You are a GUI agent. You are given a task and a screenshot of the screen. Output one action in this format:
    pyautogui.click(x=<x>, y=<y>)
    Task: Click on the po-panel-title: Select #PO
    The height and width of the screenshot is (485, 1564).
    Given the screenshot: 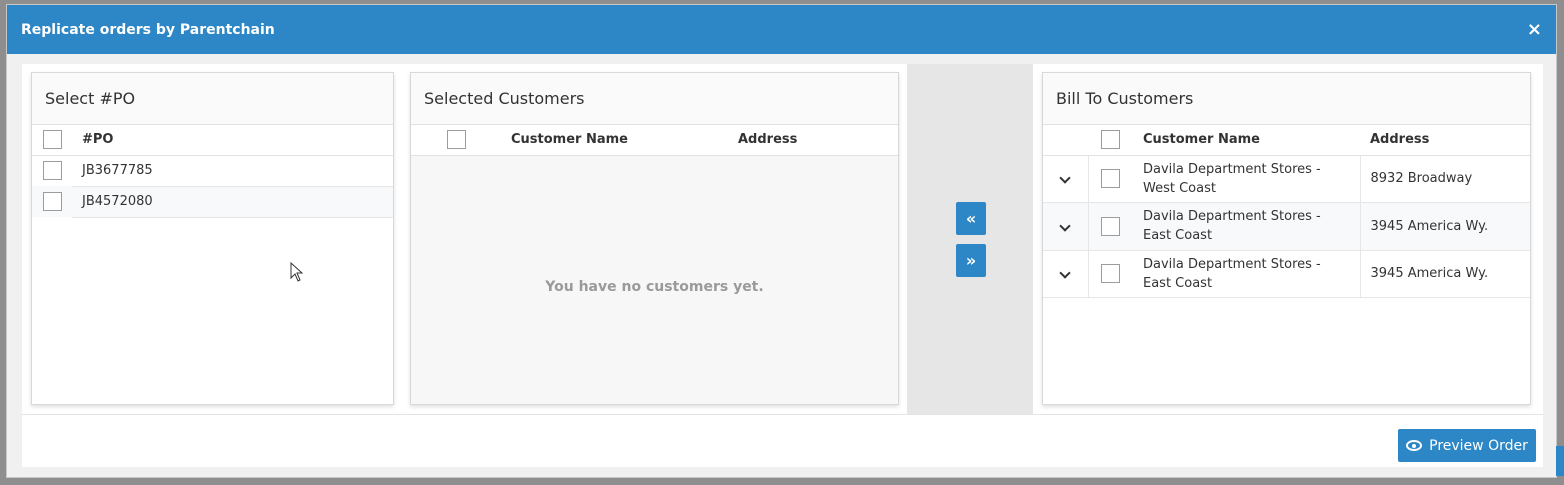 What is the action you would take?
    pyautogui.click(x=212, y=99)
    